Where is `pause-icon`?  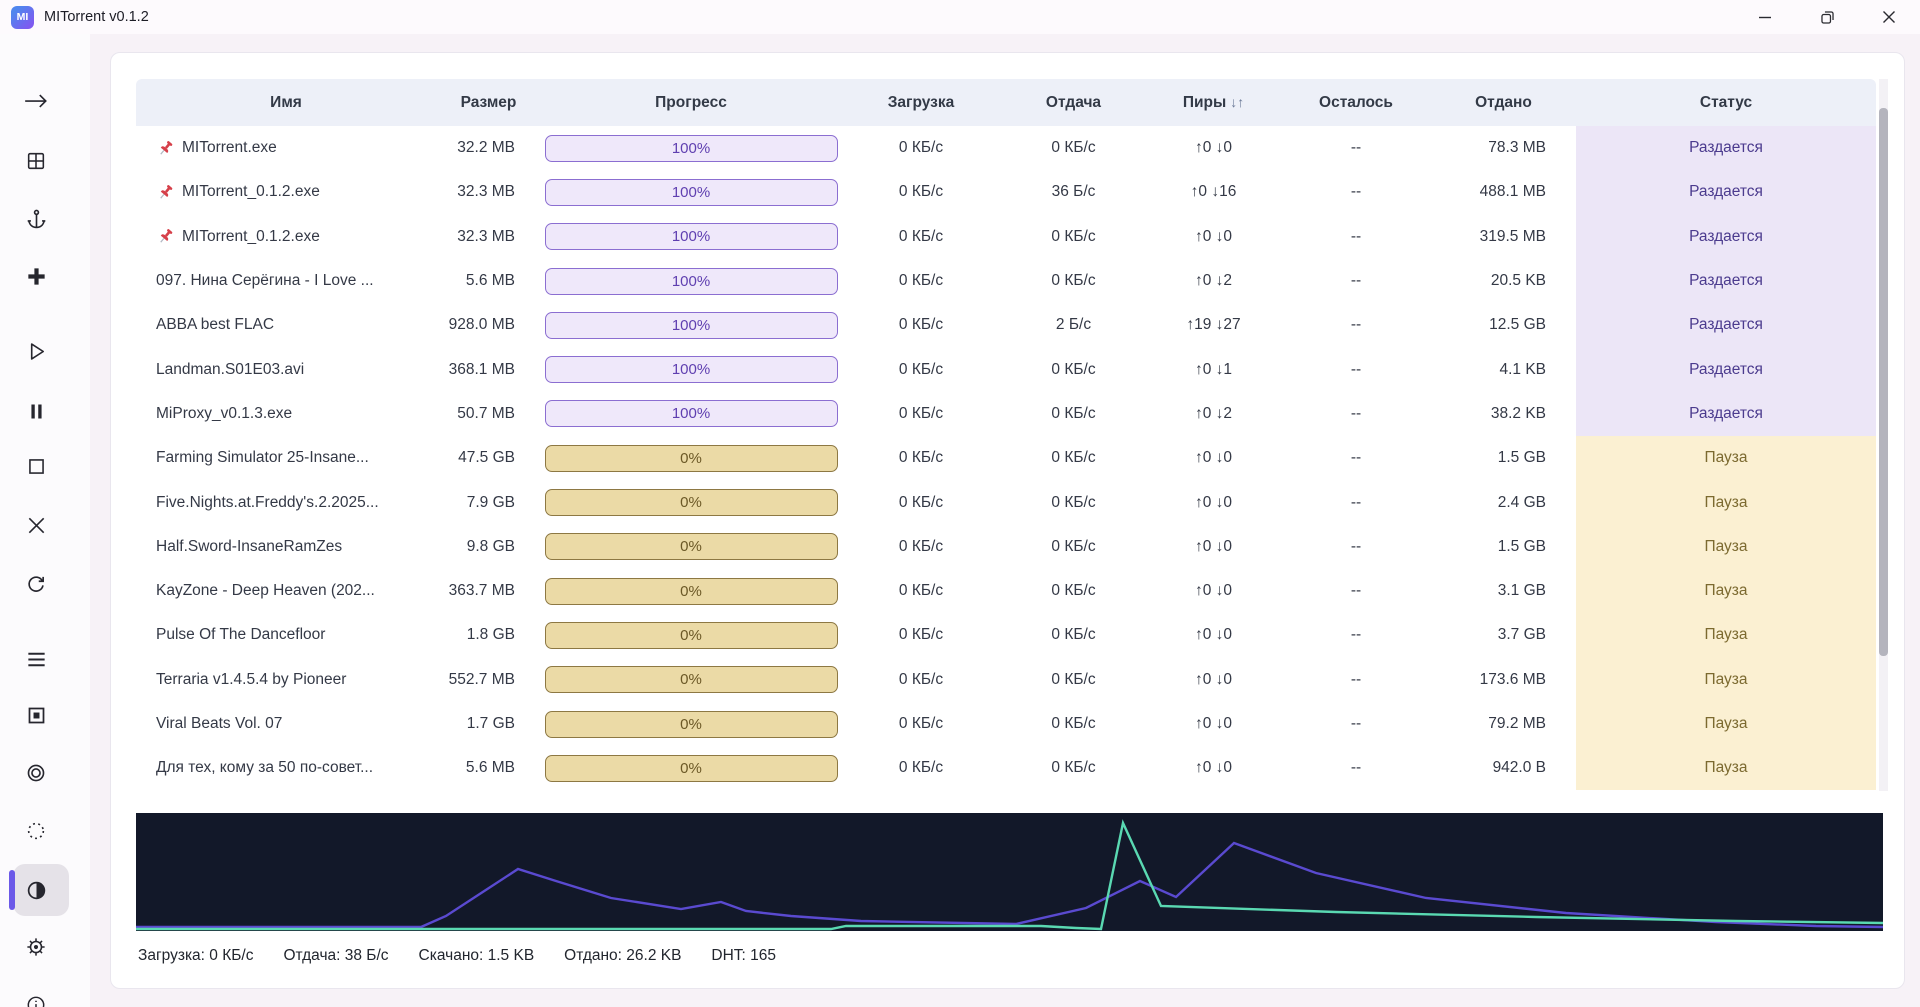
pause-icon is located at coordinates (36, 411).